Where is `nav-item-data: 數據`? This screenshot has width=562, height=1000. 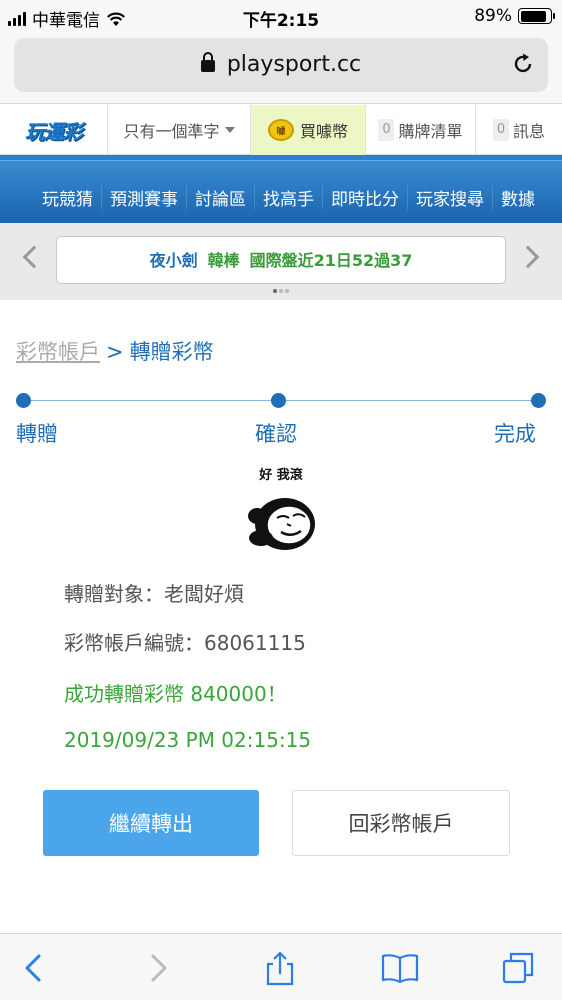
nav-item-data: 數據 is located at coordinates (518, 197).